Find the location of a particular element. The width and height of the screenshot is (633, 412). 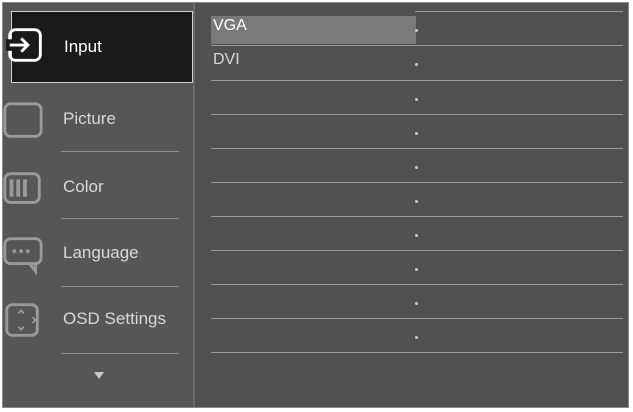

menu-item-osd-settings: OSD Settings is located at coordinates (98, 321).